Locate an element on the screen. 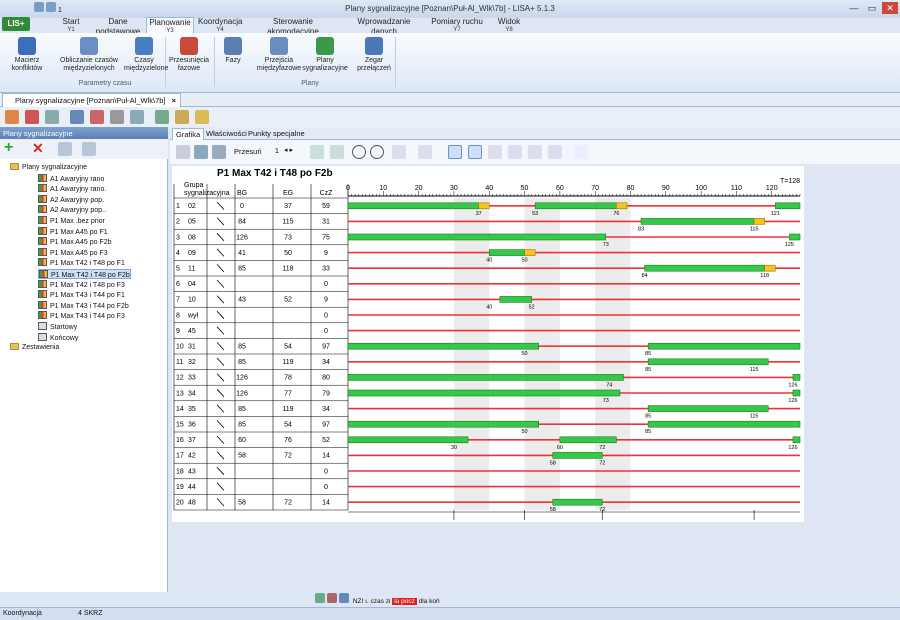 The height and width of the screenshot is (620, 900). tree-item: A2 Awaryjny pop. is located at coordinates (71, 199).